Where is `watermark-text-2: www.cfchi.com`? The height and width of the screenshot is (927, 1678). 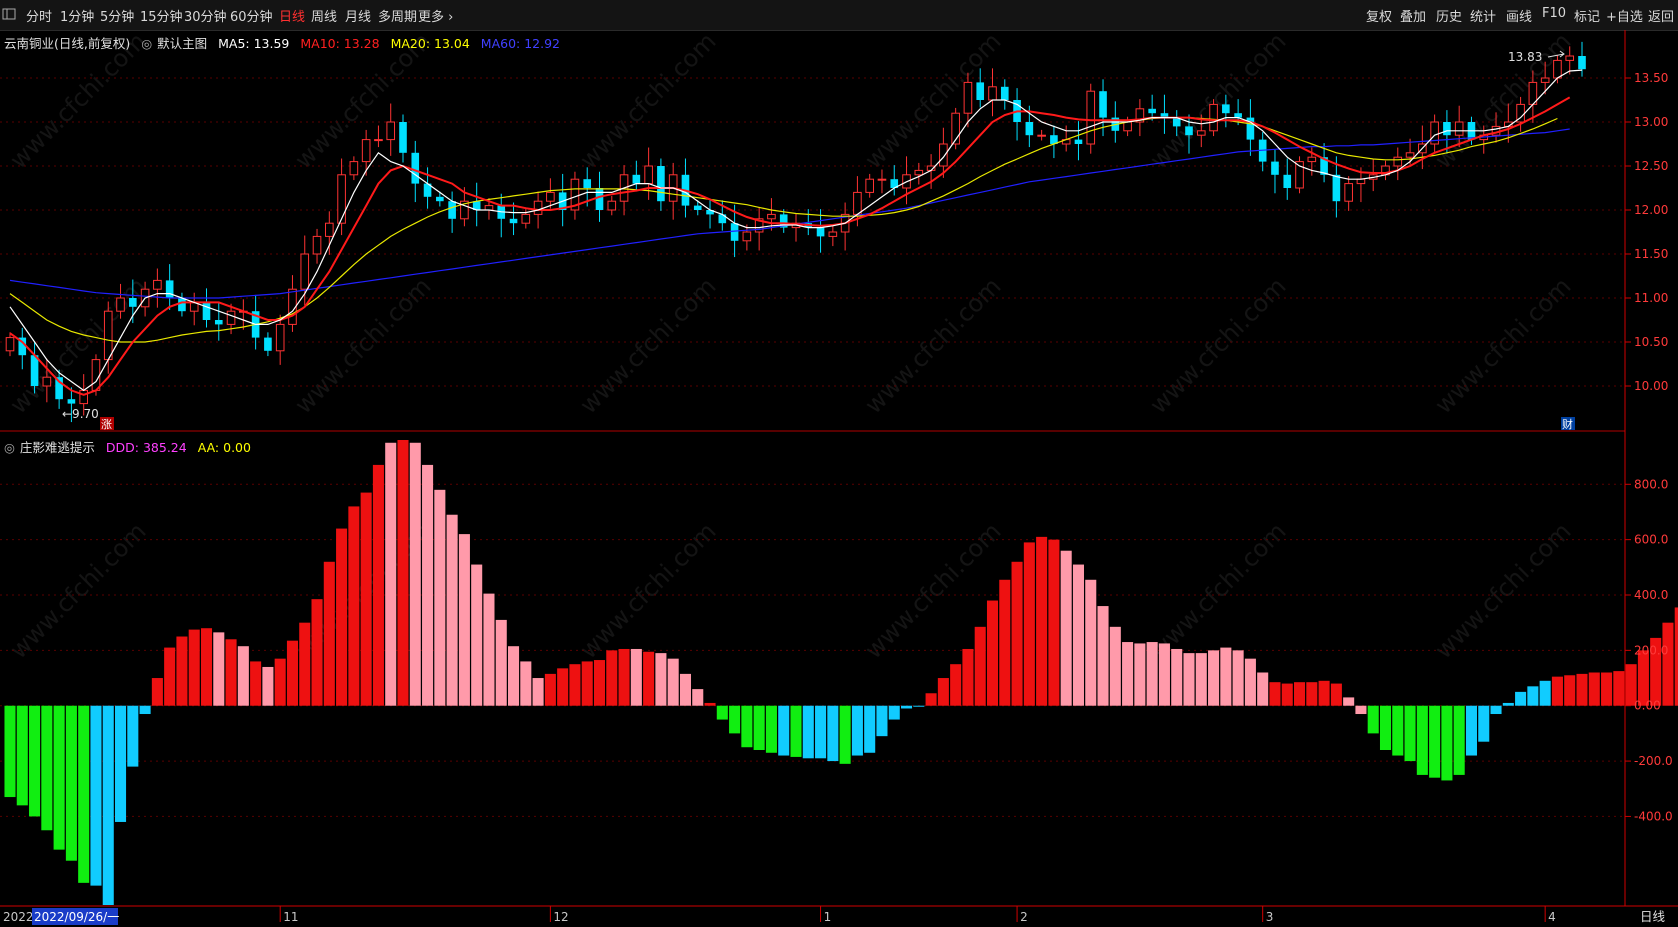 watermark-text-2: www.cfchi.com is located at coordinates (77, 590).